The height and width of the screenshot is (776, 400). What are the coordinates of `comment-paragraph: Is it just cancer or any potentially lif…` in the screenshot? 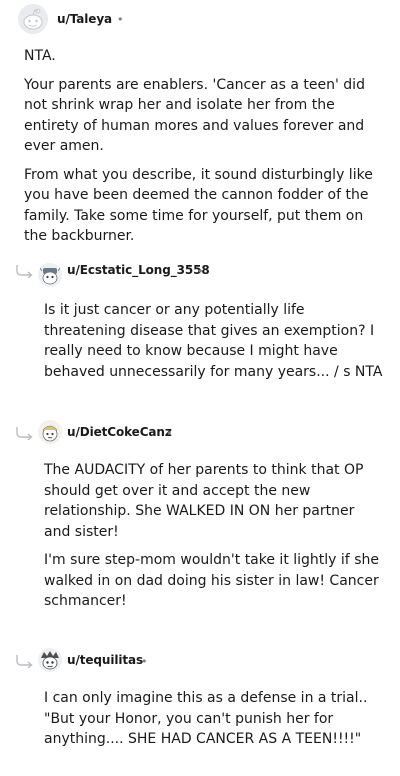 It's located at (213, 341).